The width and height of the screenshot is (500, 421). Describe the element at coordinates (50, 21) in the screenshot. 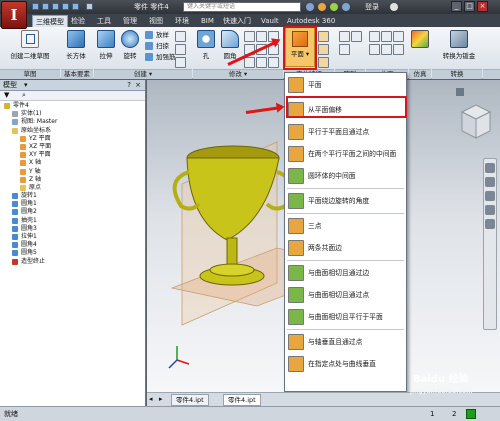

I see `tab-3d-model: 三维模型` at that location.